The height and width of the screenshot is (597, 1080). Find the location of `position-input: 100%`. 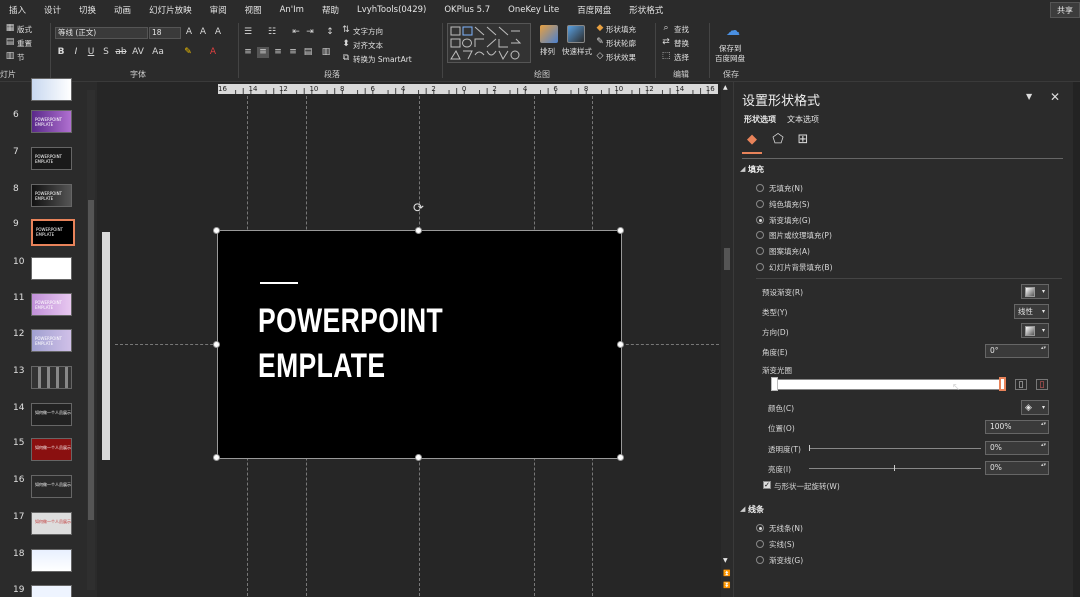

position-input: 100% is located at coordinates (1017, 427).